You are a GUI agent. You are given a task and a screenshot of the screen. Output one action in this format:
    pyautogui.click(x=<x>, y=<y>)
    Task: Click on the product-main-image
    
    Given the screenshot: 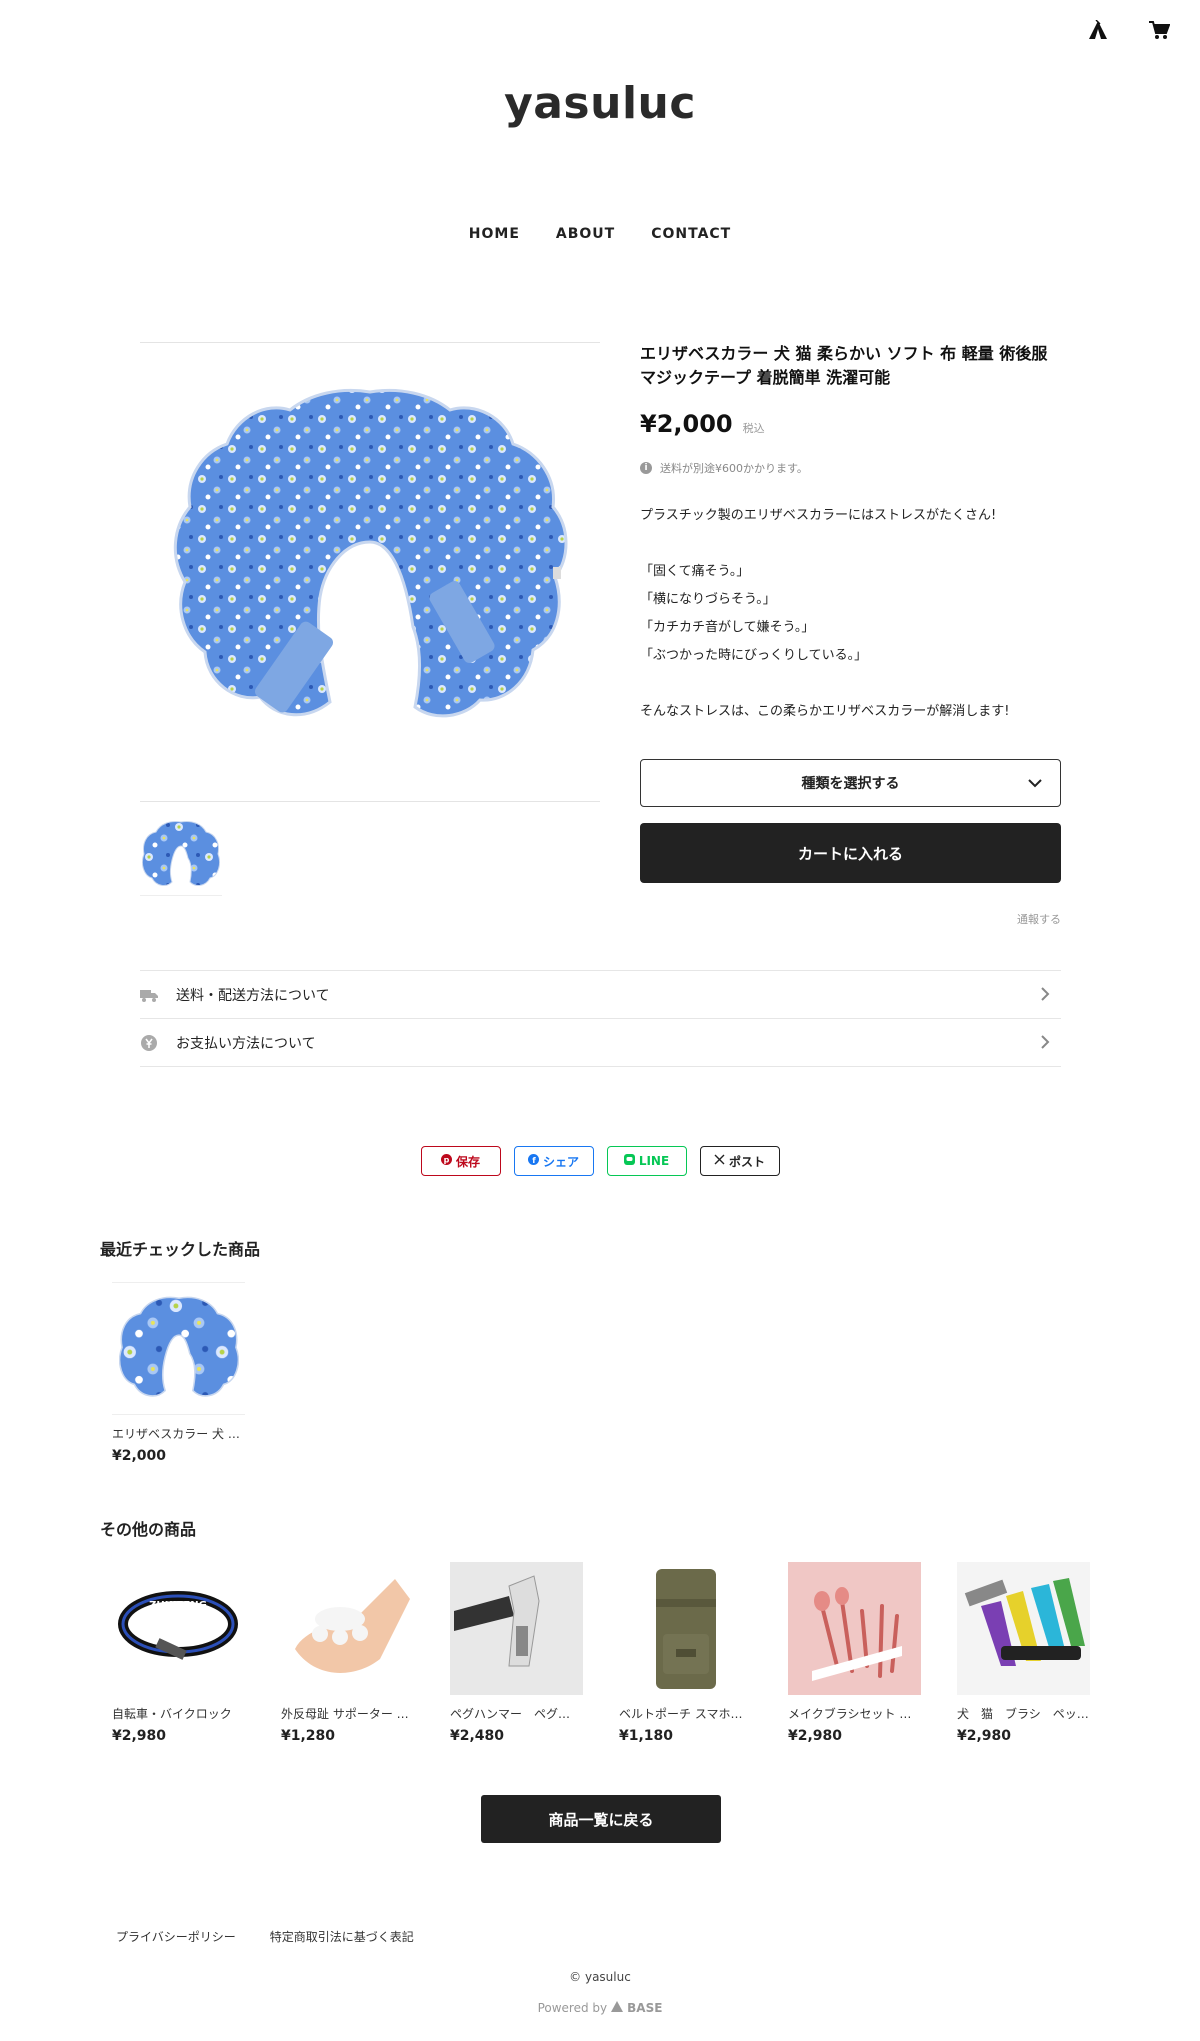 What is the action you would take?
    pyautogui.click(x=370, y=572)
    